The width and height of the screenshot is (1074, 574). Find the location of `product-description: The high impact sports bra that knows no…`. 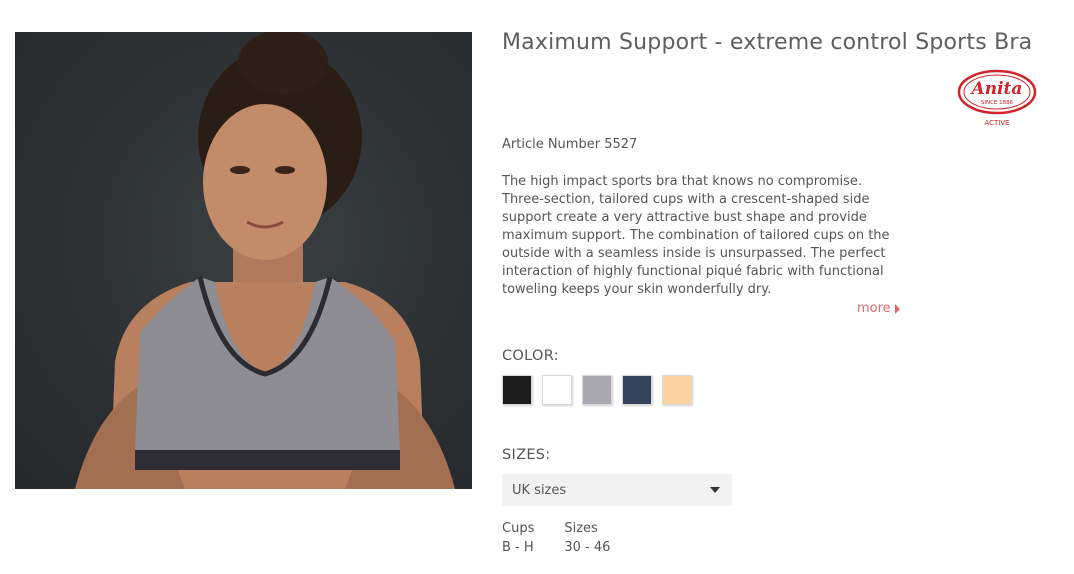

product-description: The high impact sports bra that knows no… is located at coordinates (696, 235).